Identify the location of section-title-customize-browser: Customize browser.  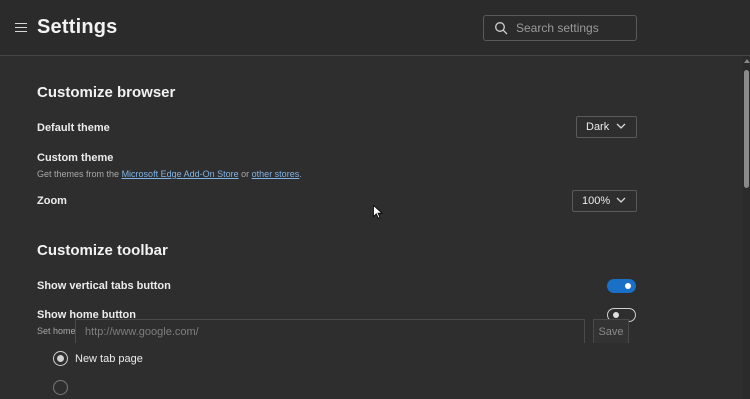
(106, 92).